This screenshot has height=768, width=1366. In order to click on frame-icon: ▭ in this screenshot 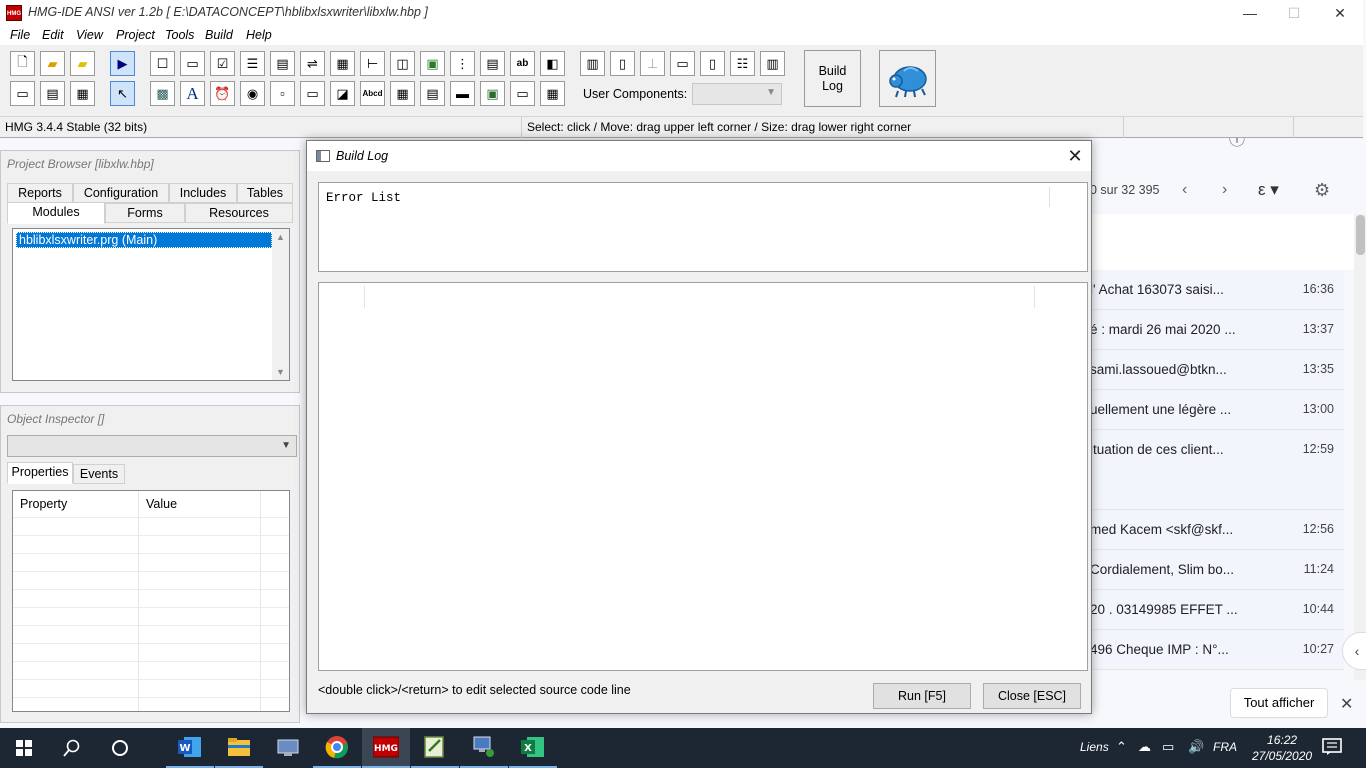, I will do `click(682, 63)`.